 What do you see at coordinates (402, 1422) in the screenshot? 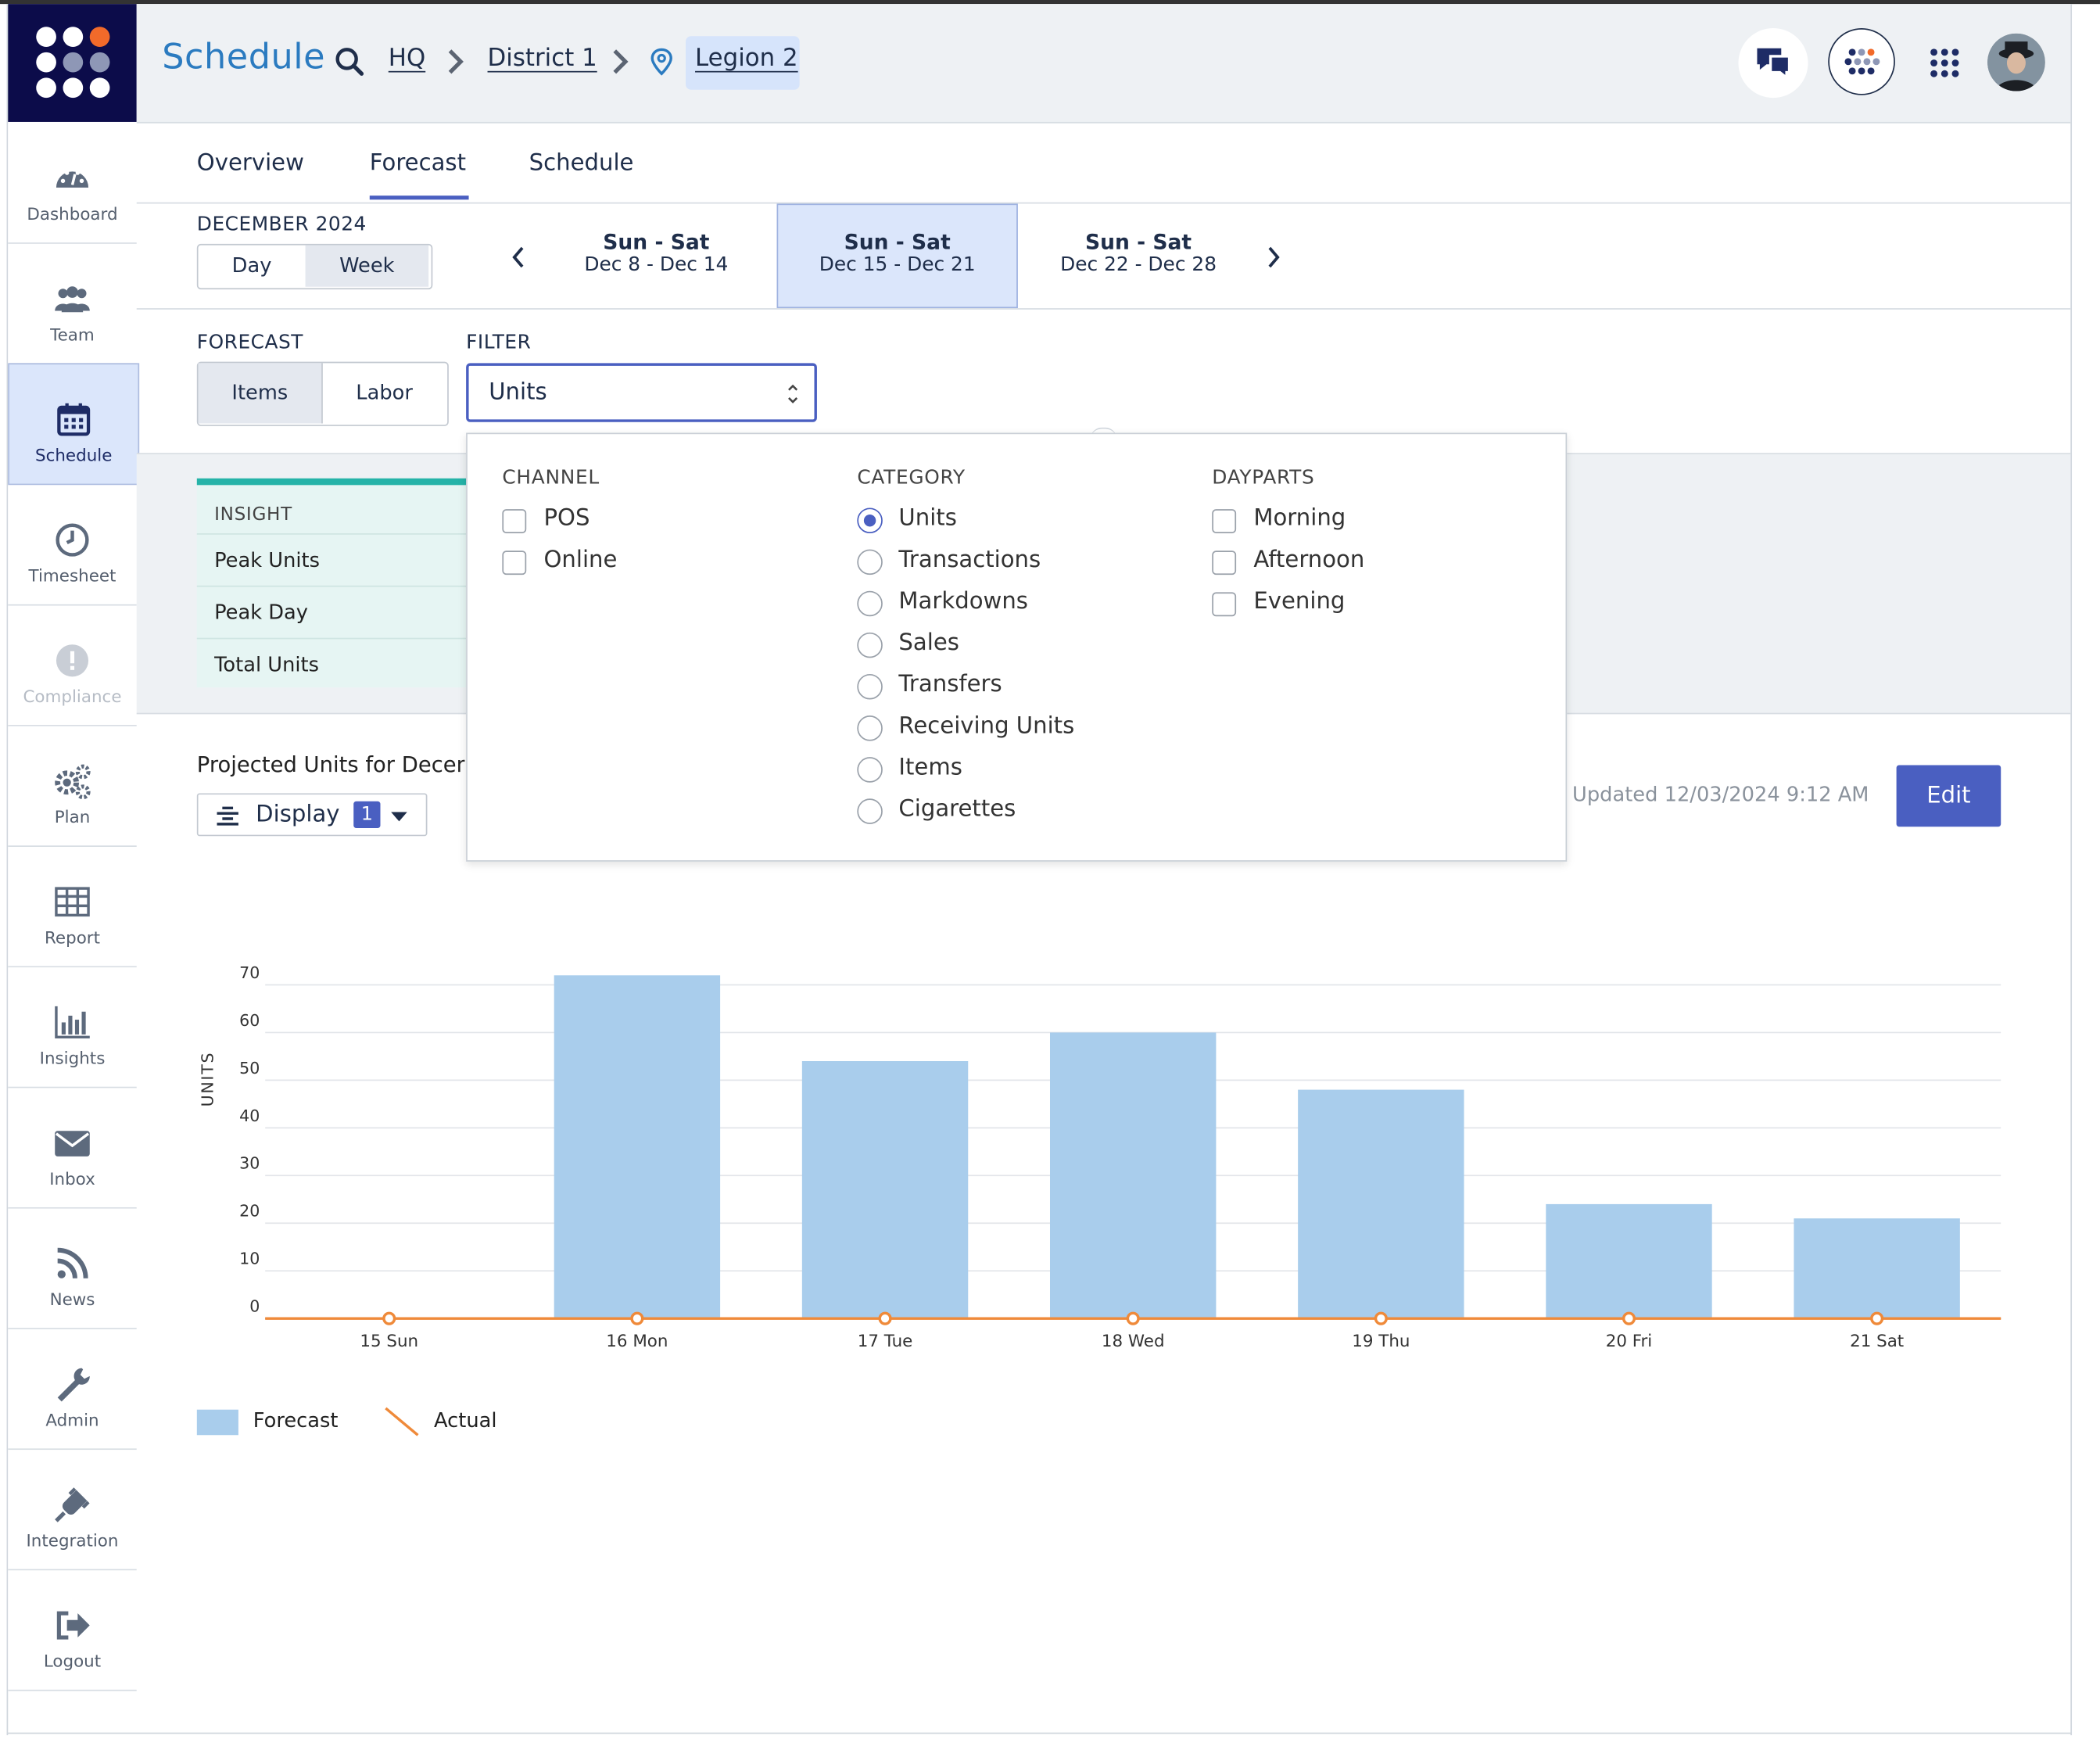
I see `legend-actual-swatch` at bounding box center [402, 1422].